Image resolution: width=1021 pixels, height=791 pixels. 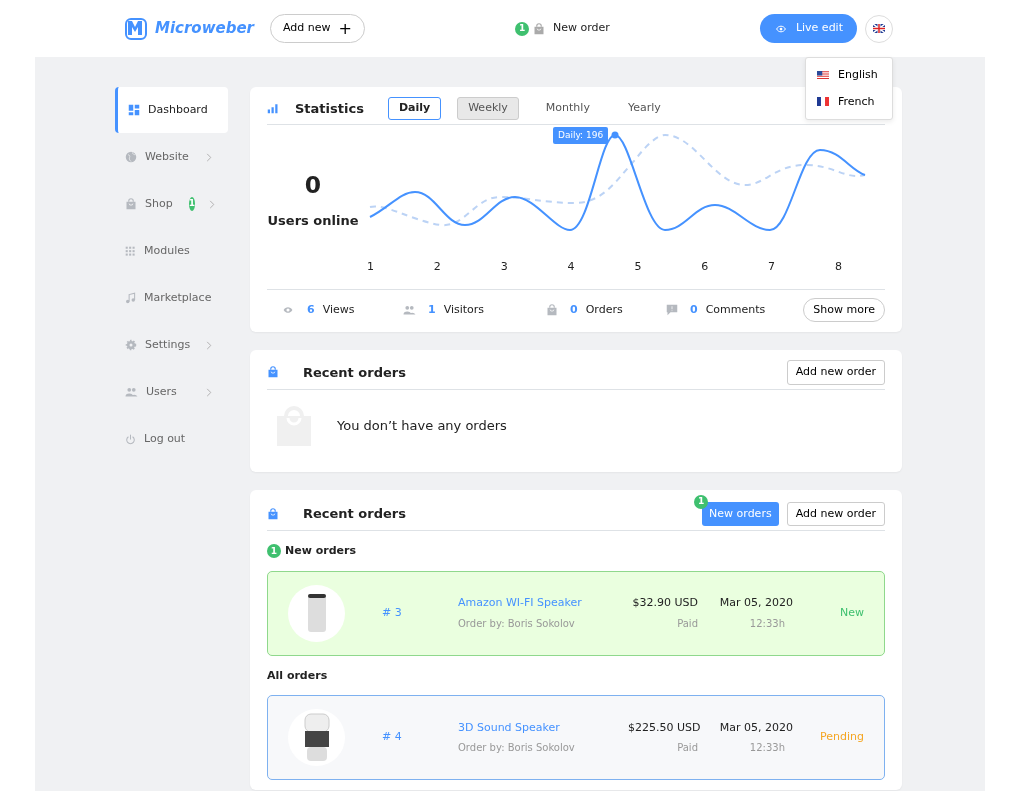 I want to click on sidebar-item-label: Log out, so click(x=165, y=438).